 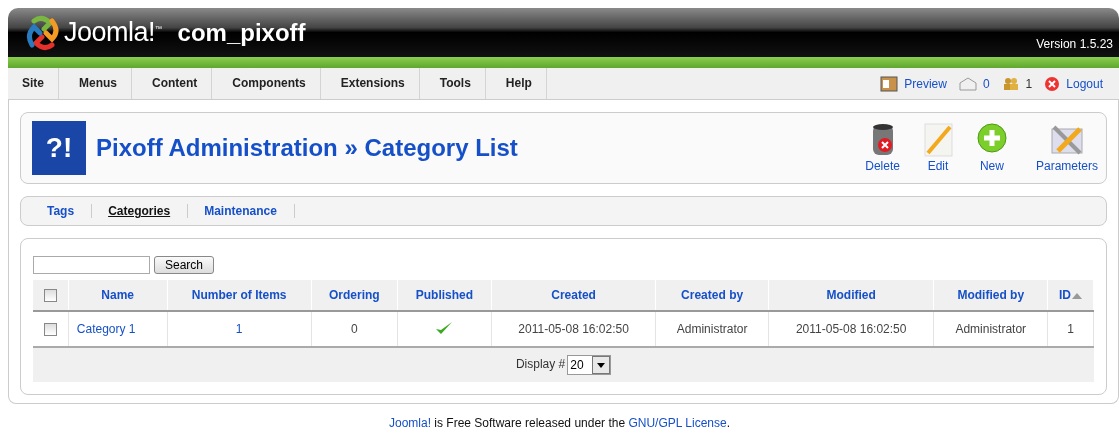 What do you see at coordinates (677, 423) in the screenshot?
I see `license-link: GNU/GPL License` at bounding box center [677, 423].